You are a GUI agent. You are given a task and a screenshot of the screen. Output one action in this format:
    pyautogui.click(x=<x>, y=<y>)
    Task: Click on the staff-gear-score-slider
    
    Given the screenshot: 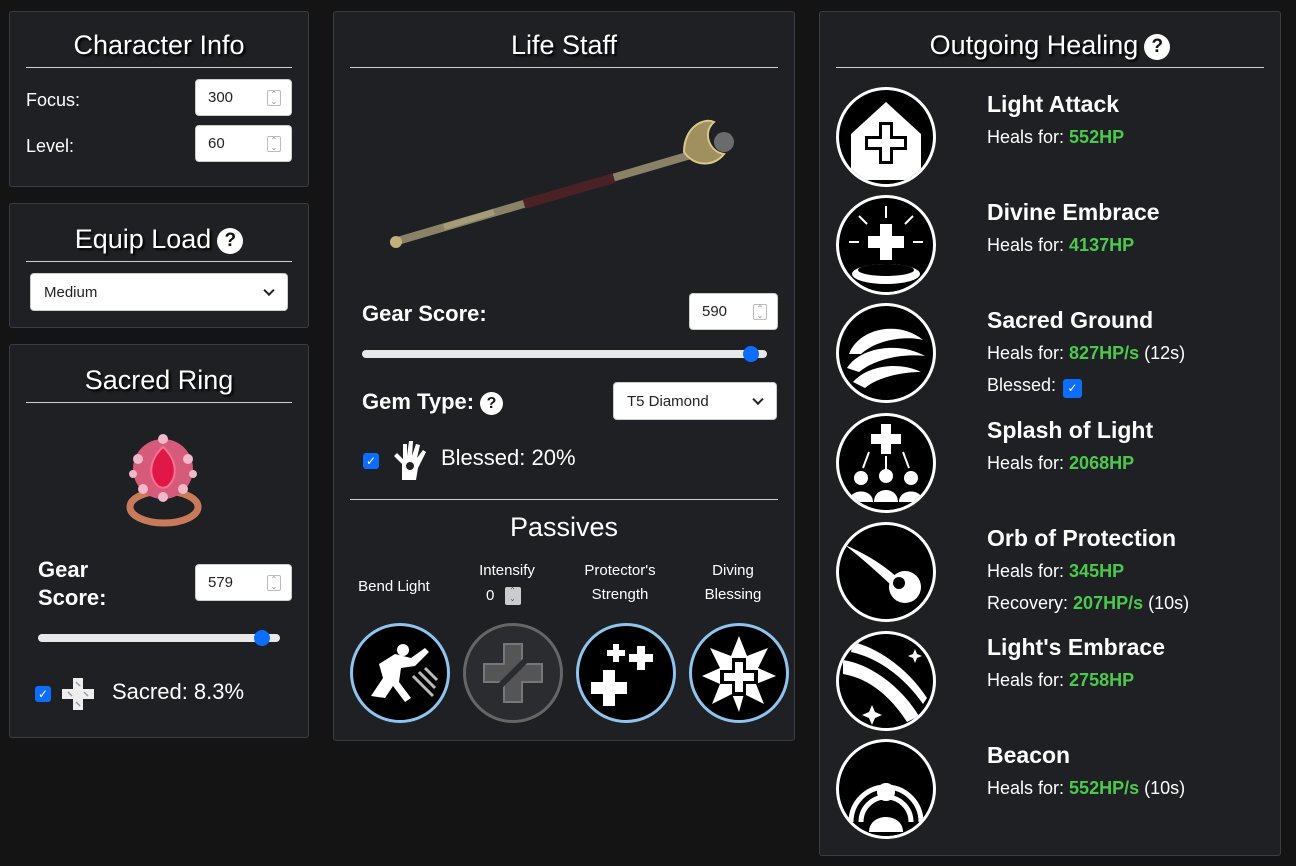 What is the action you would take?
    pyautogui.click(x=564, y=354)
    